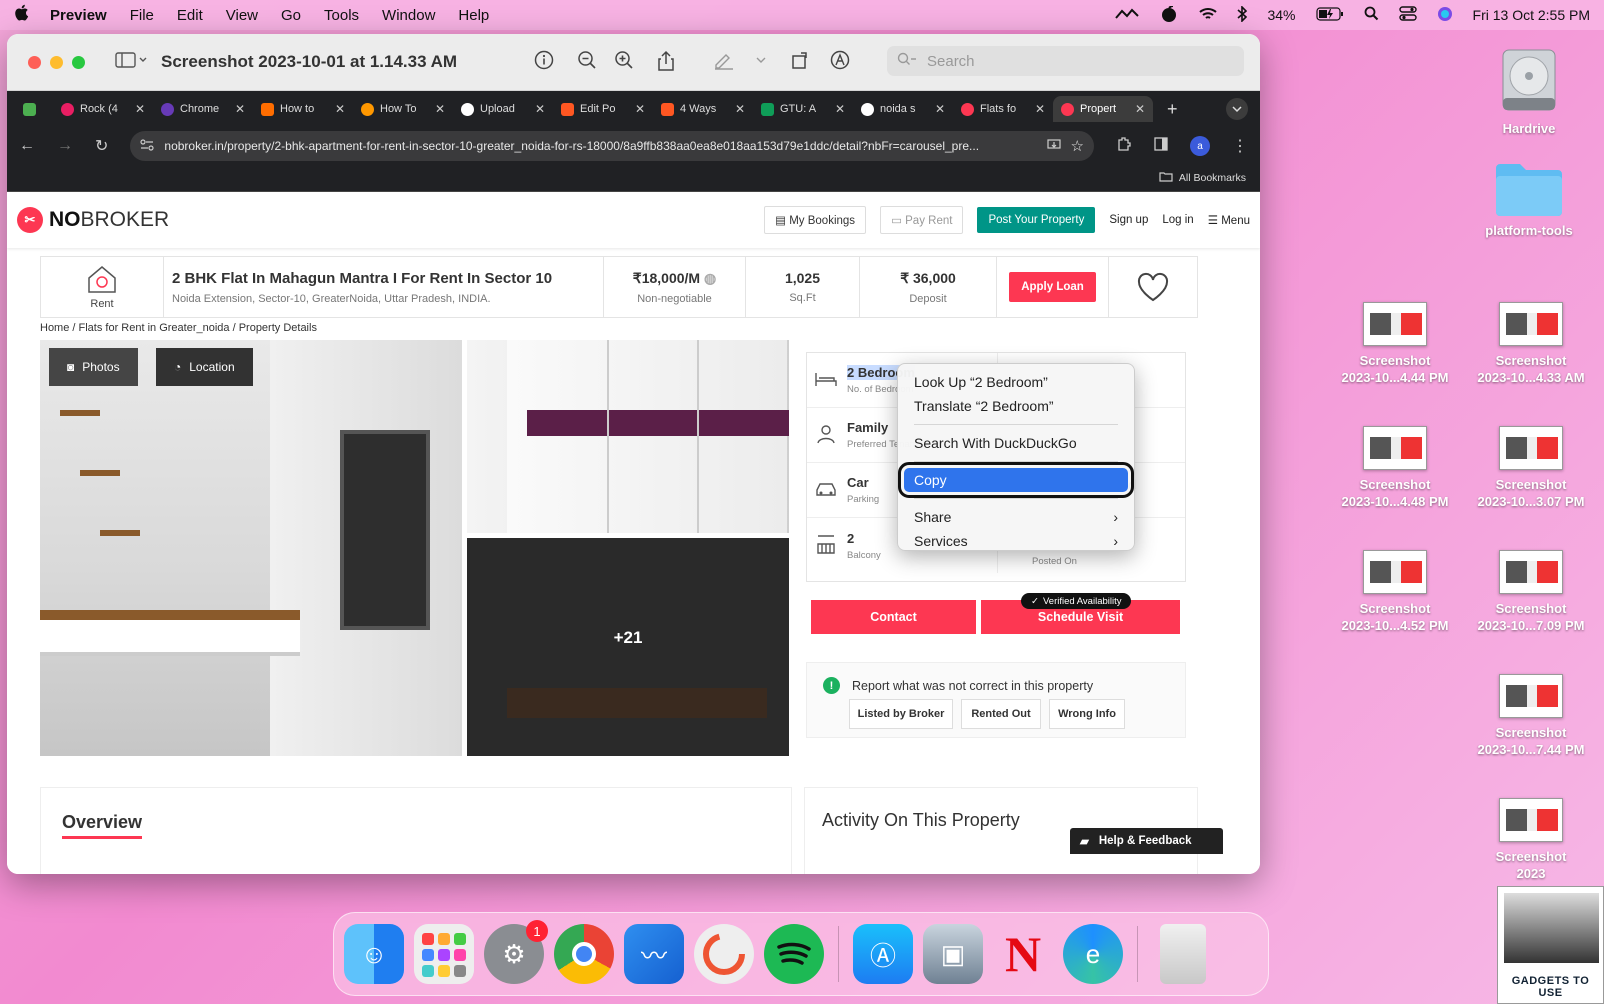  What do you see at coordinates (1183, 954) in the screenshot?
I see `trash-icon` at bounding box center [1183, 954].